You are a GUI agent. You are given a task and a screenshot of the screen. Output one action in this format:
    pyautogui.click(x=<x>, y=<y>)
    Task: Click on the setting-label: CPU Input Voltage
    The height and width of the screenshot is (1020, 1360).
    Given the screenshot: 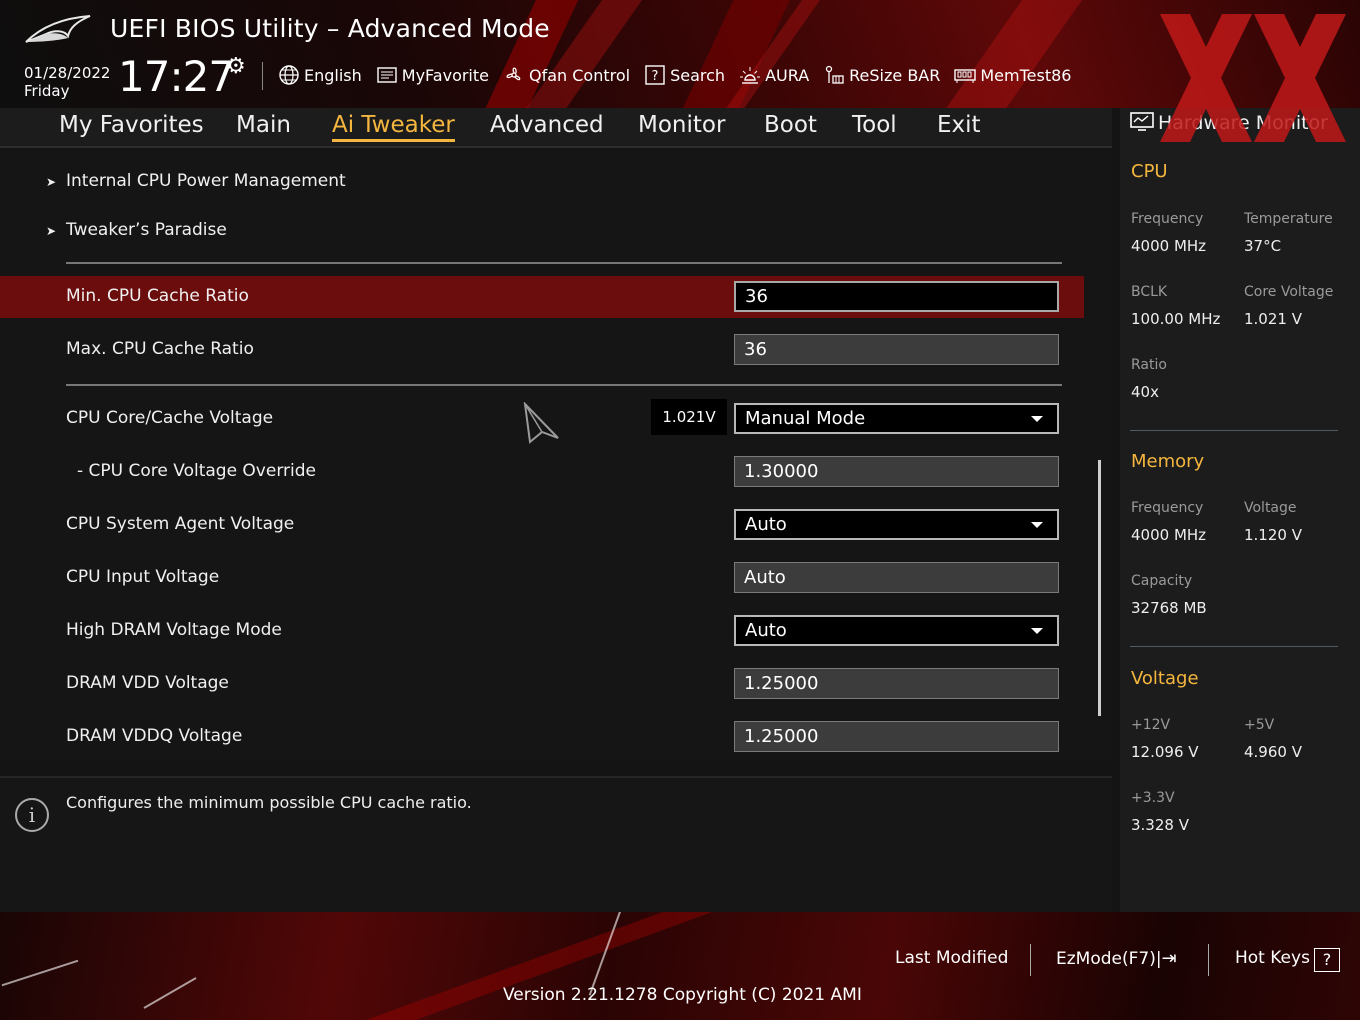 What is the action you would take?
    pyautogui.click(x=143, y=577)
    